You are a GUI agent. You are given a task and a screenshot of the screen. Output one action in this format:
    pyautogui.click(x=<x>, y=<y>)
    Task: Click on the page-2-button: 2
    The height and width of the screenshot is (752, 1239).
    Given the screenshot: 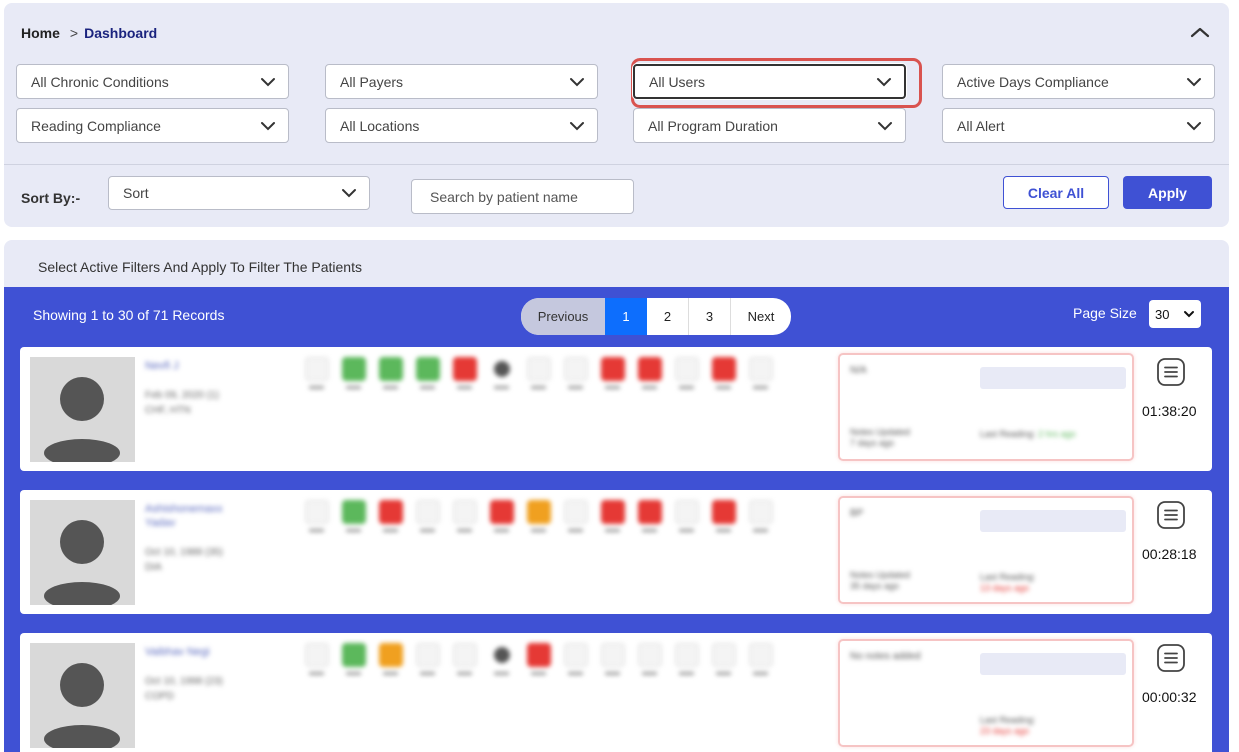 What is the action you would take?
    pyautogui.click(x=668, y=316)
    